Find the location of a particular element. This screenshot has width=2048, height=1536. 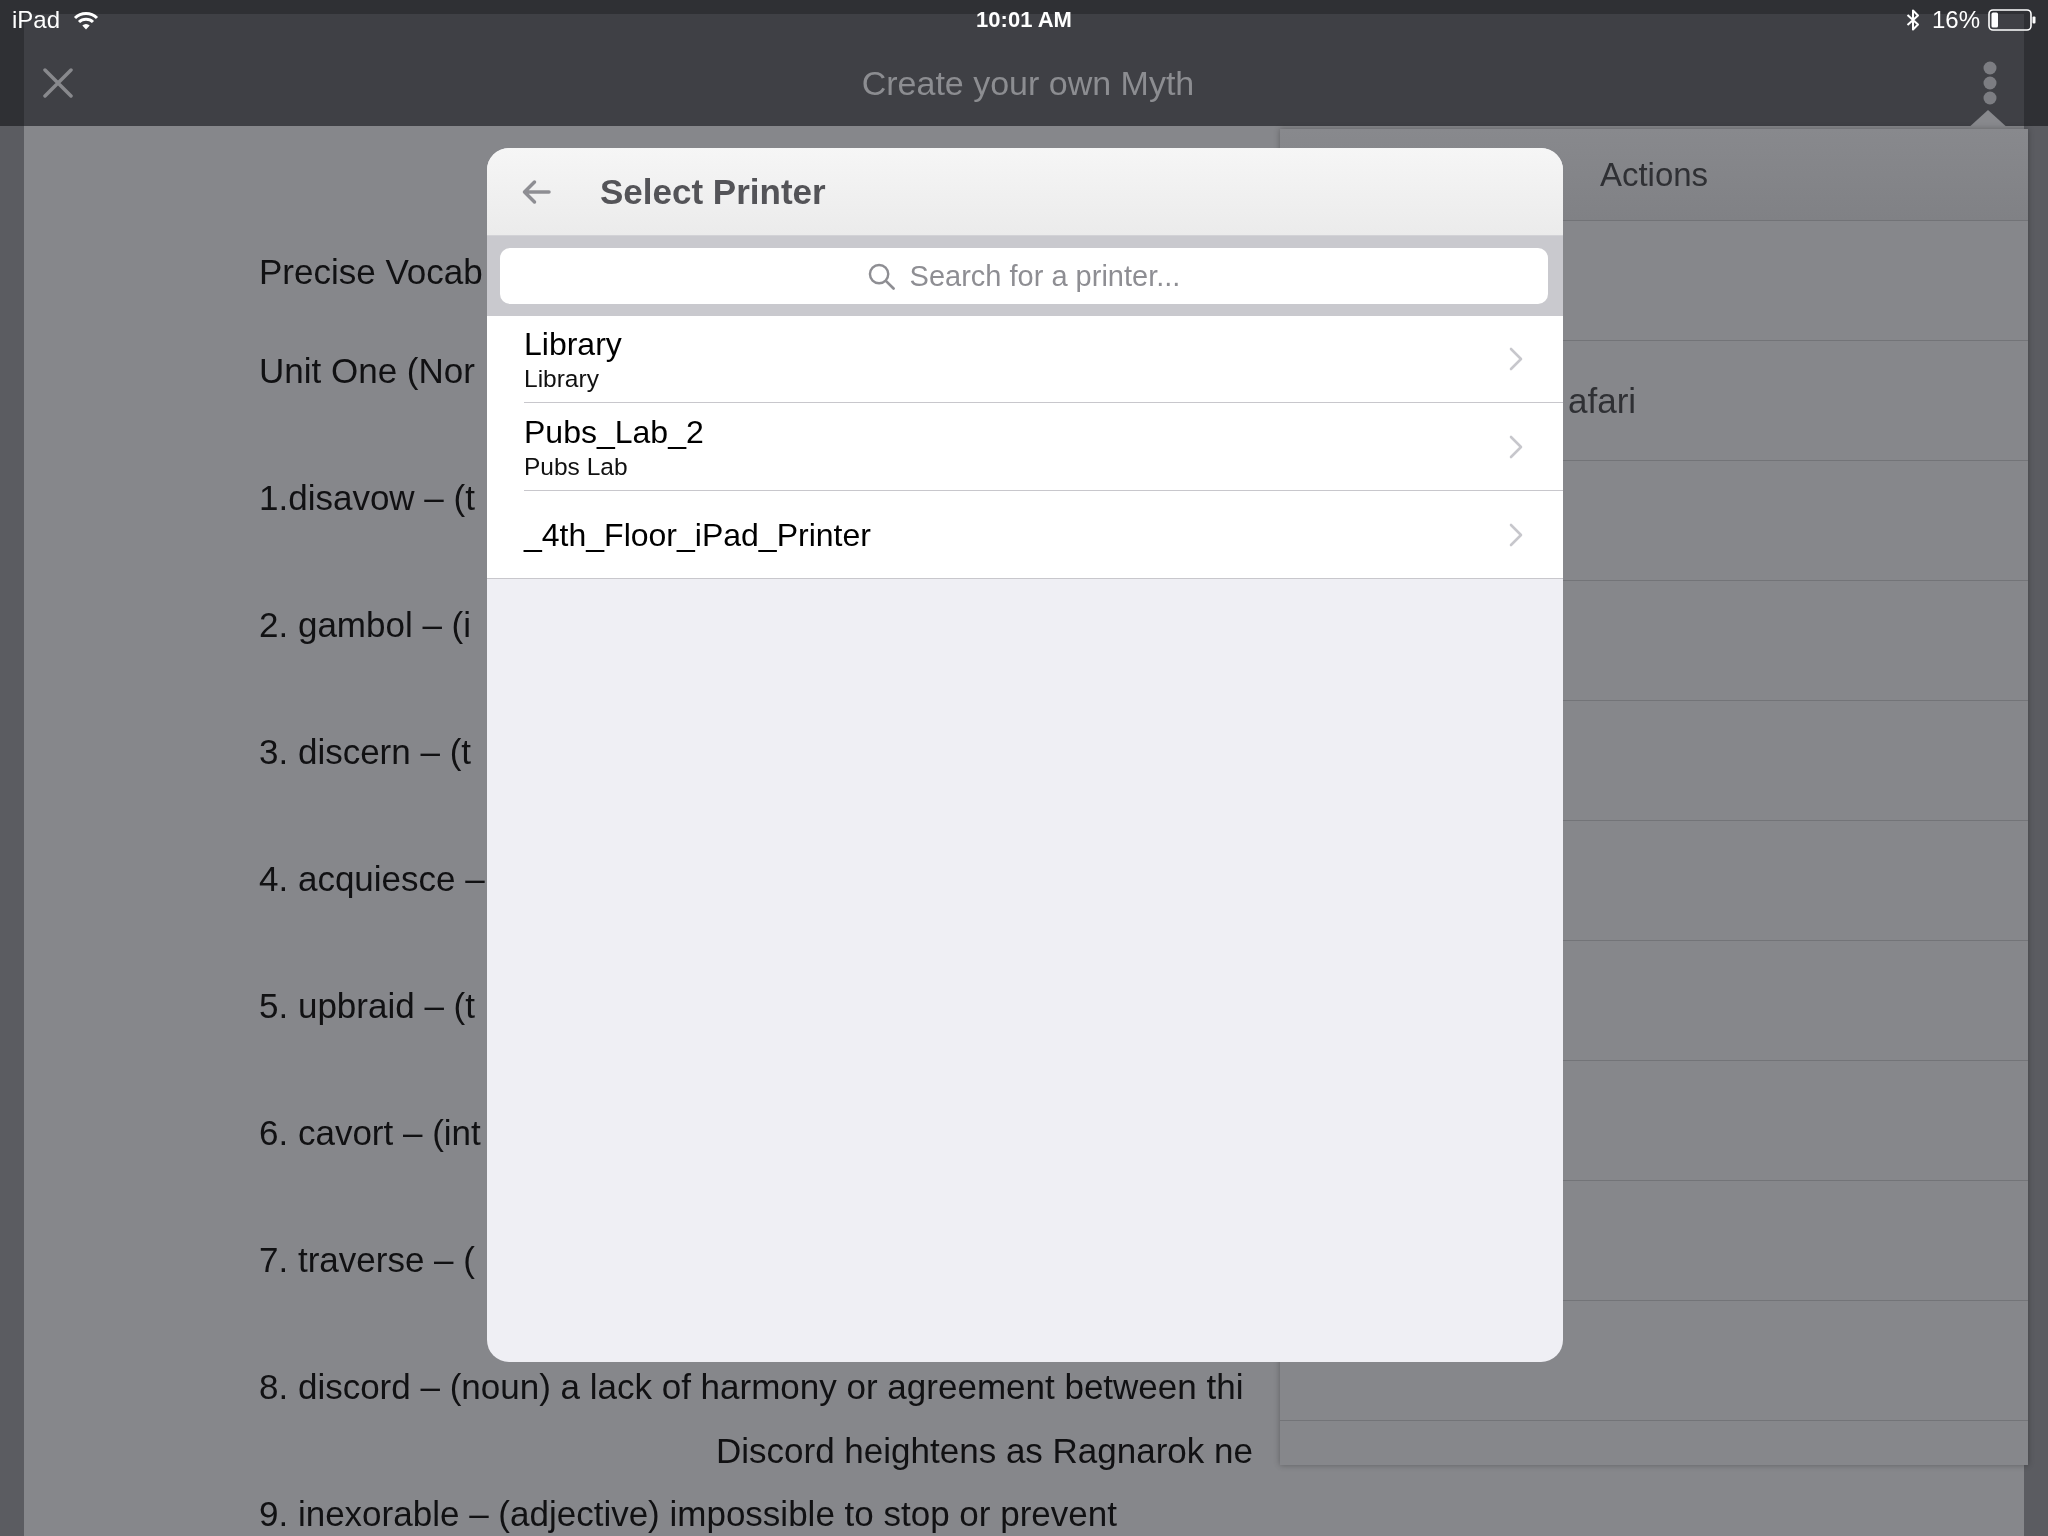

document-heading: Precise Vocab is located at coordinates (371, 272).